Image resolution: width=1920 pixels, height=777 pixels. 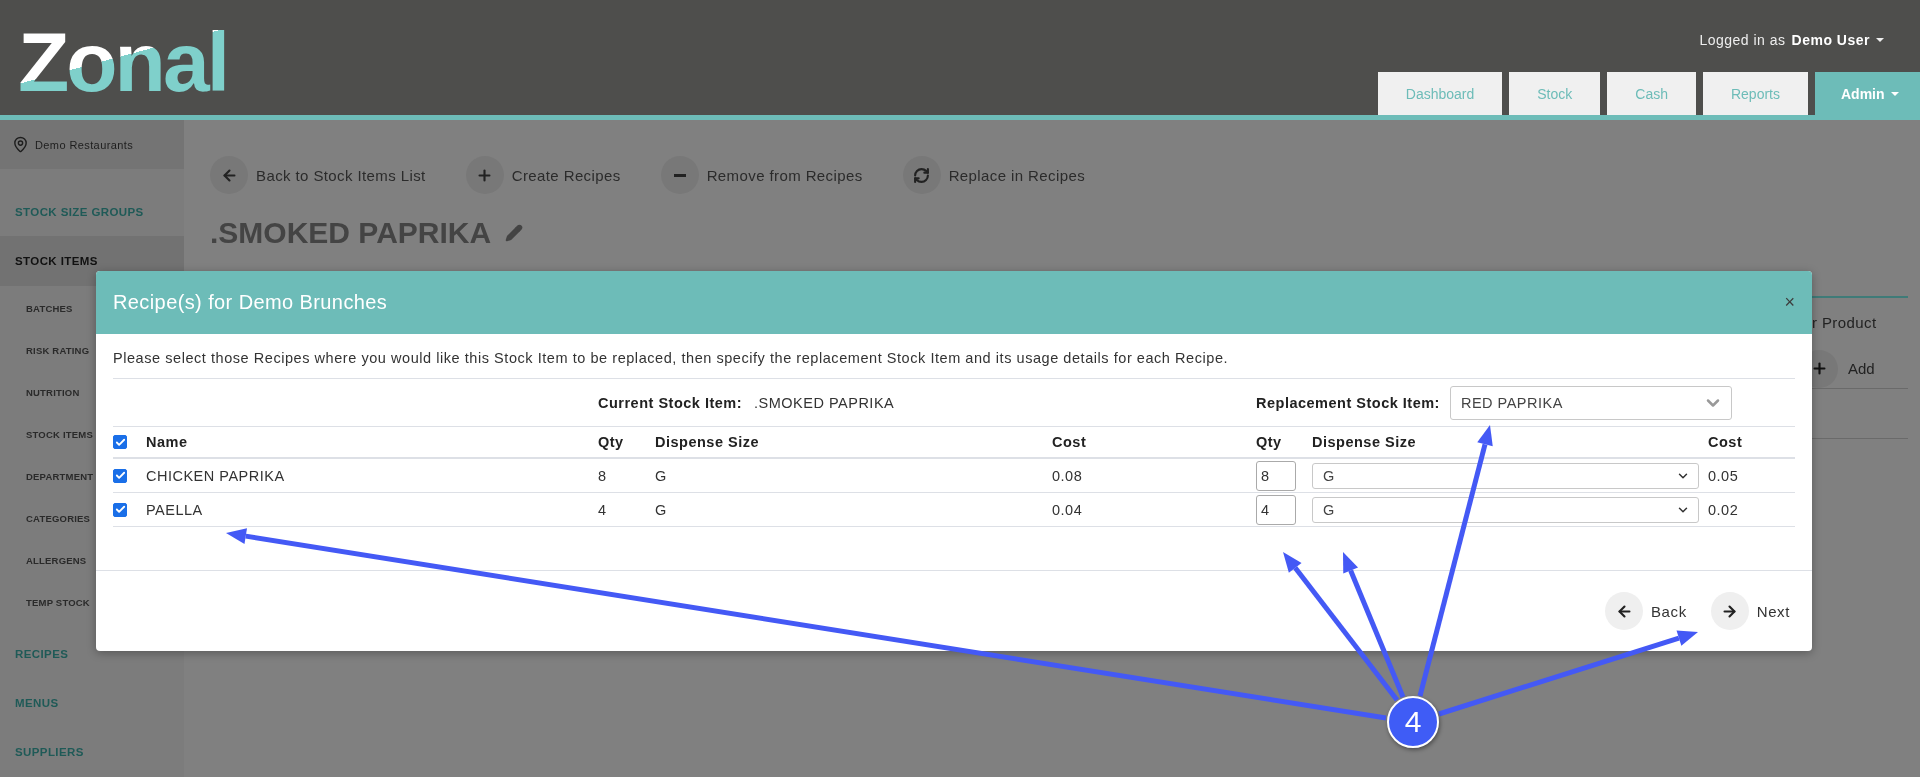 I want to click on page-title: .SMOKED PAPRIKA, so click(x=351, y=233).